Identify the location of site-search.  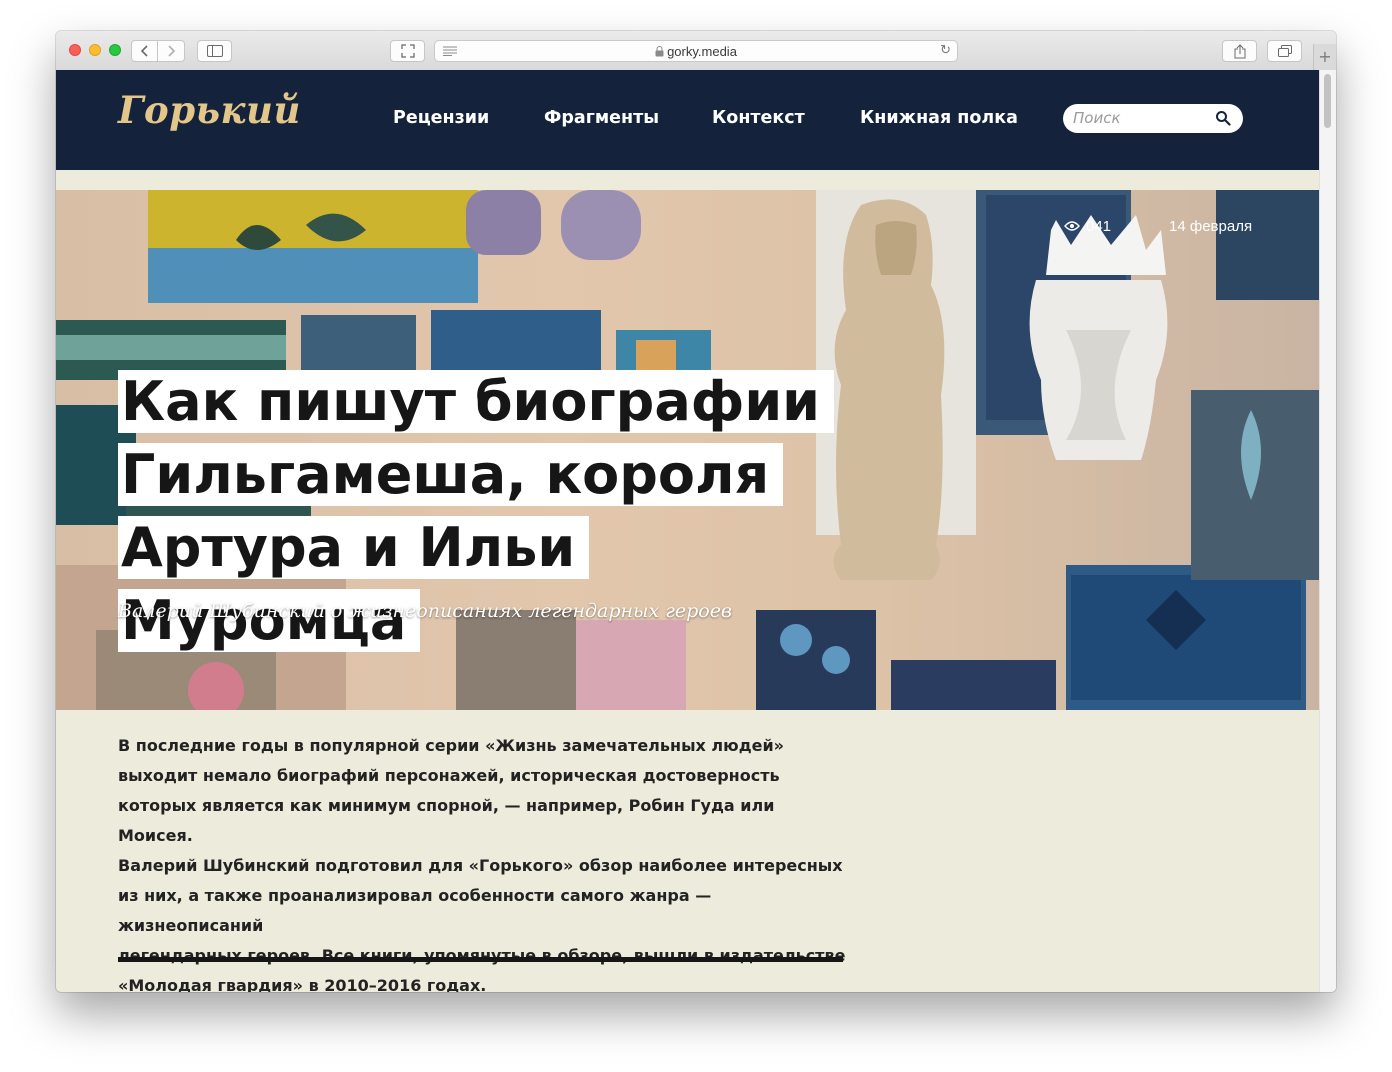
(1153, 118).